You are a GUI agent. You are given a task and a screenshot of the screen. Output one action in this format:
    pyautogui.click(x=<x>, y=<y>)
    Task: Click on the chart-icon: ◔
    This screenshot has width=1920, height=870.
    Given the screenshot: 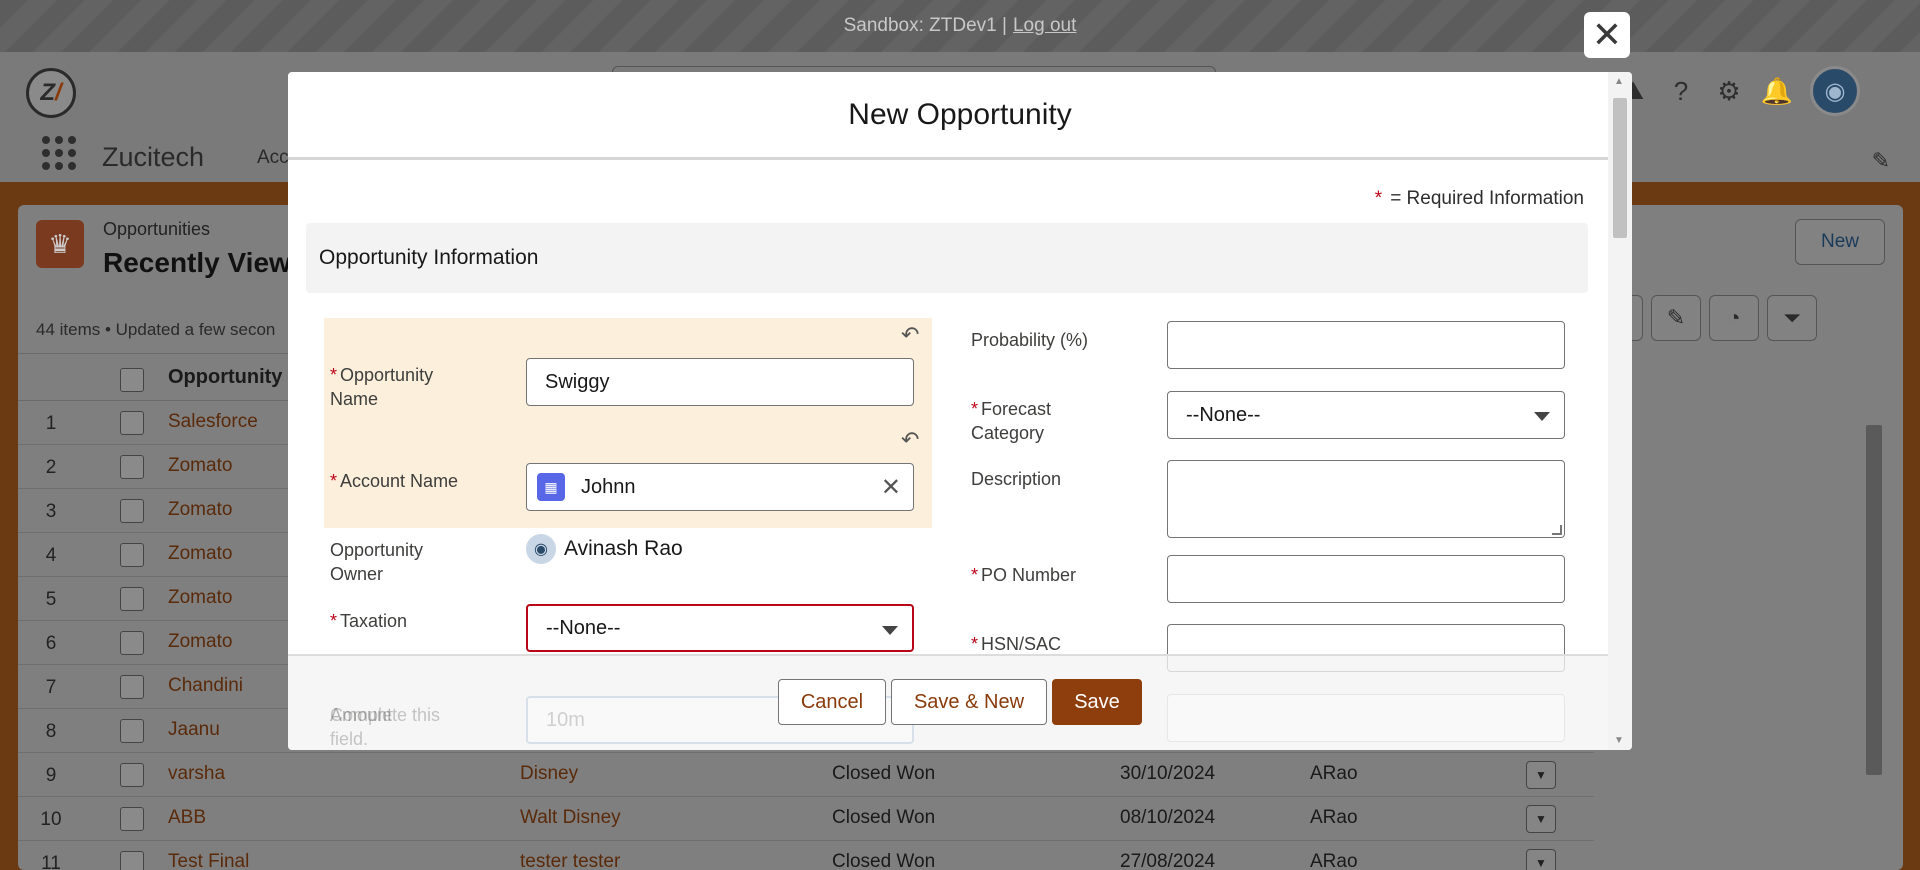 What is the action you would take?
    pyautogui.click(x=1734, y=318)
    